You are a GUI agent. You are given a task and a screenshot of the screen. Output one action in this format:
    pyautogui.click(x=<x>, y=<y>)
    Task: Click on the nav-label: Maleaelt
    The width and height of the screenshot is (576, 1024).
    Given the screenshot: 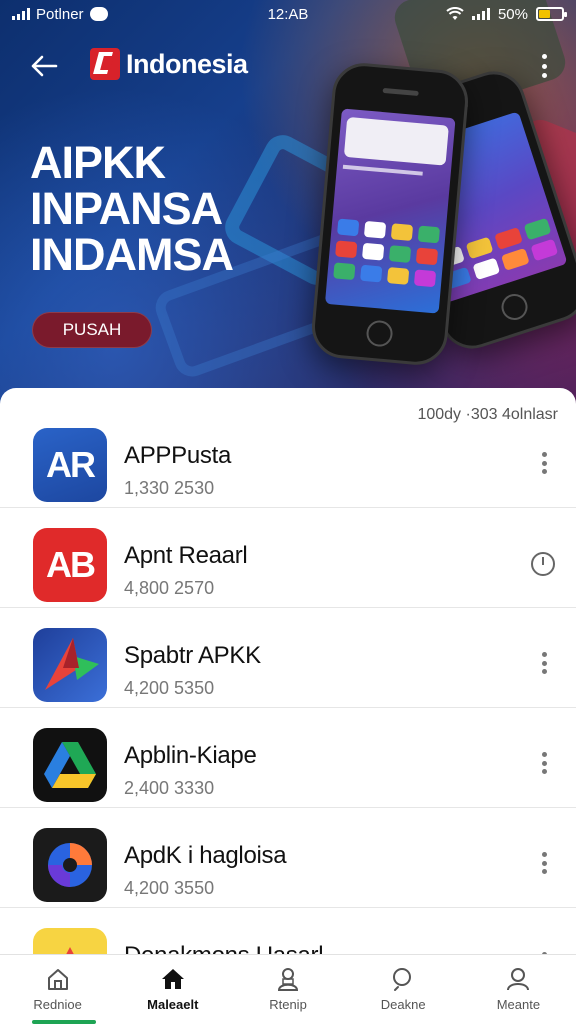 What is the action you would take?
    pyautogui.click(x=173, y=1004)
    